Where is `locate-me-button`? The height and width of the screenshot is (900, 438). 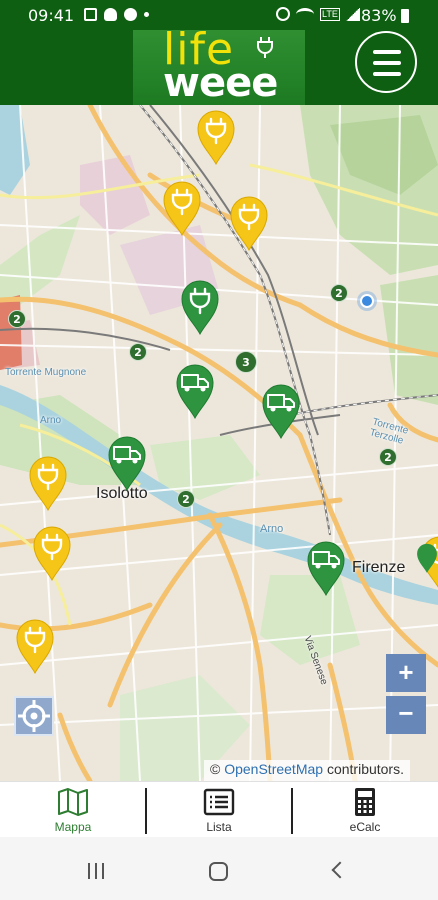 locate-me-button is located at coordinates (34, 716).